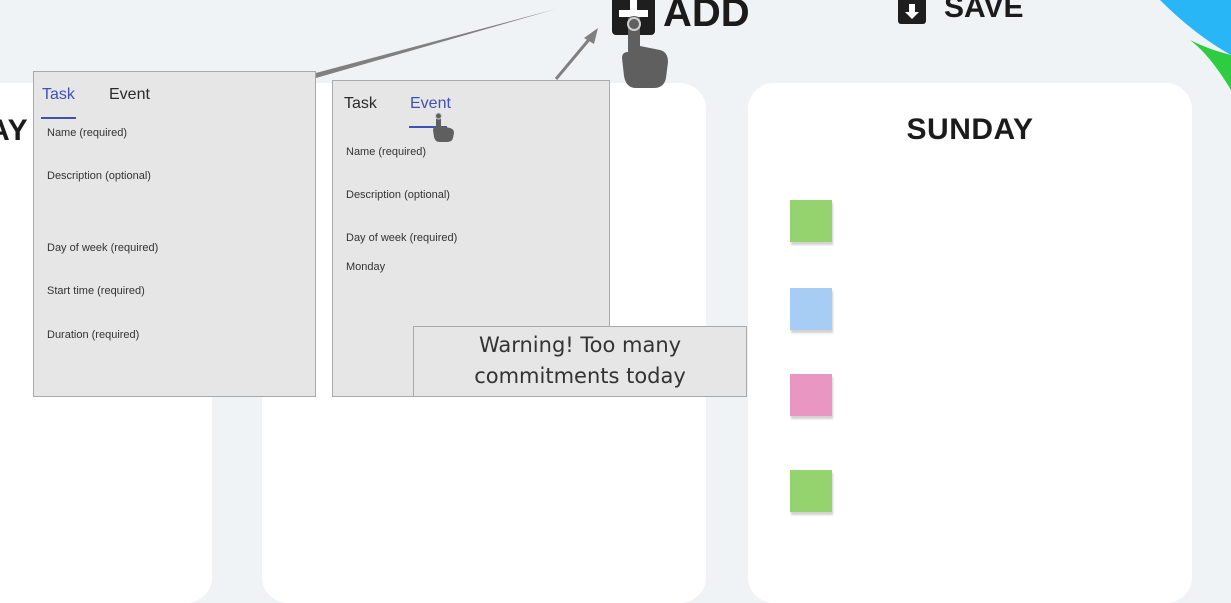  What do you see at coordinates (912, 12) in the screenshot?
I see `download-icon` at bounding box center [912, 12].